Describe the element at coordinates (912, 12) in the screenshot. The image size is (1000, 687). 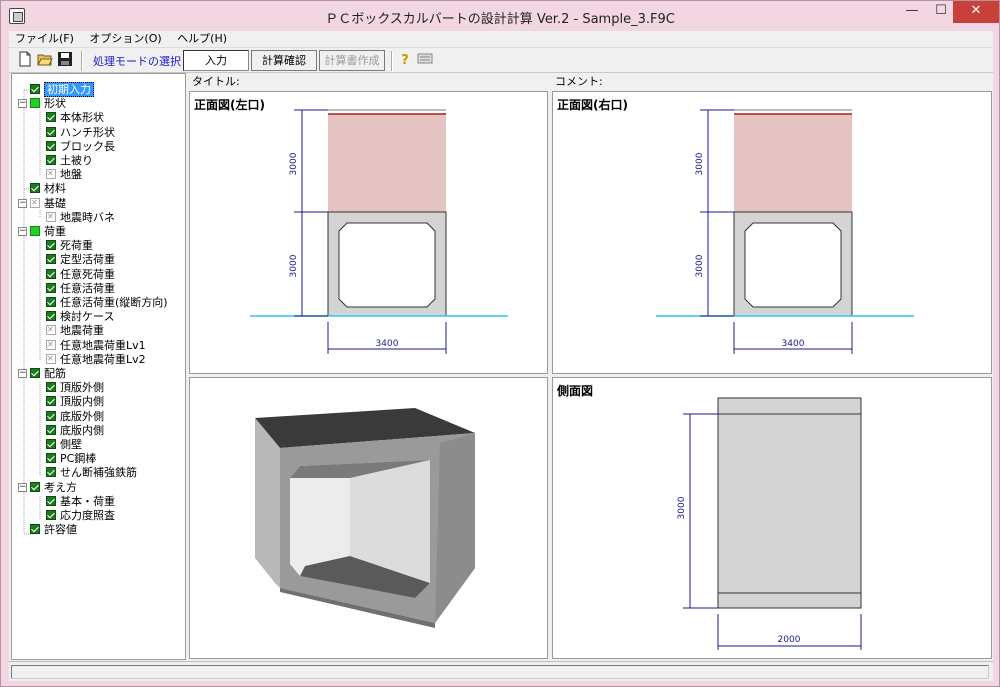
I see `minimize-button: —` at that location.